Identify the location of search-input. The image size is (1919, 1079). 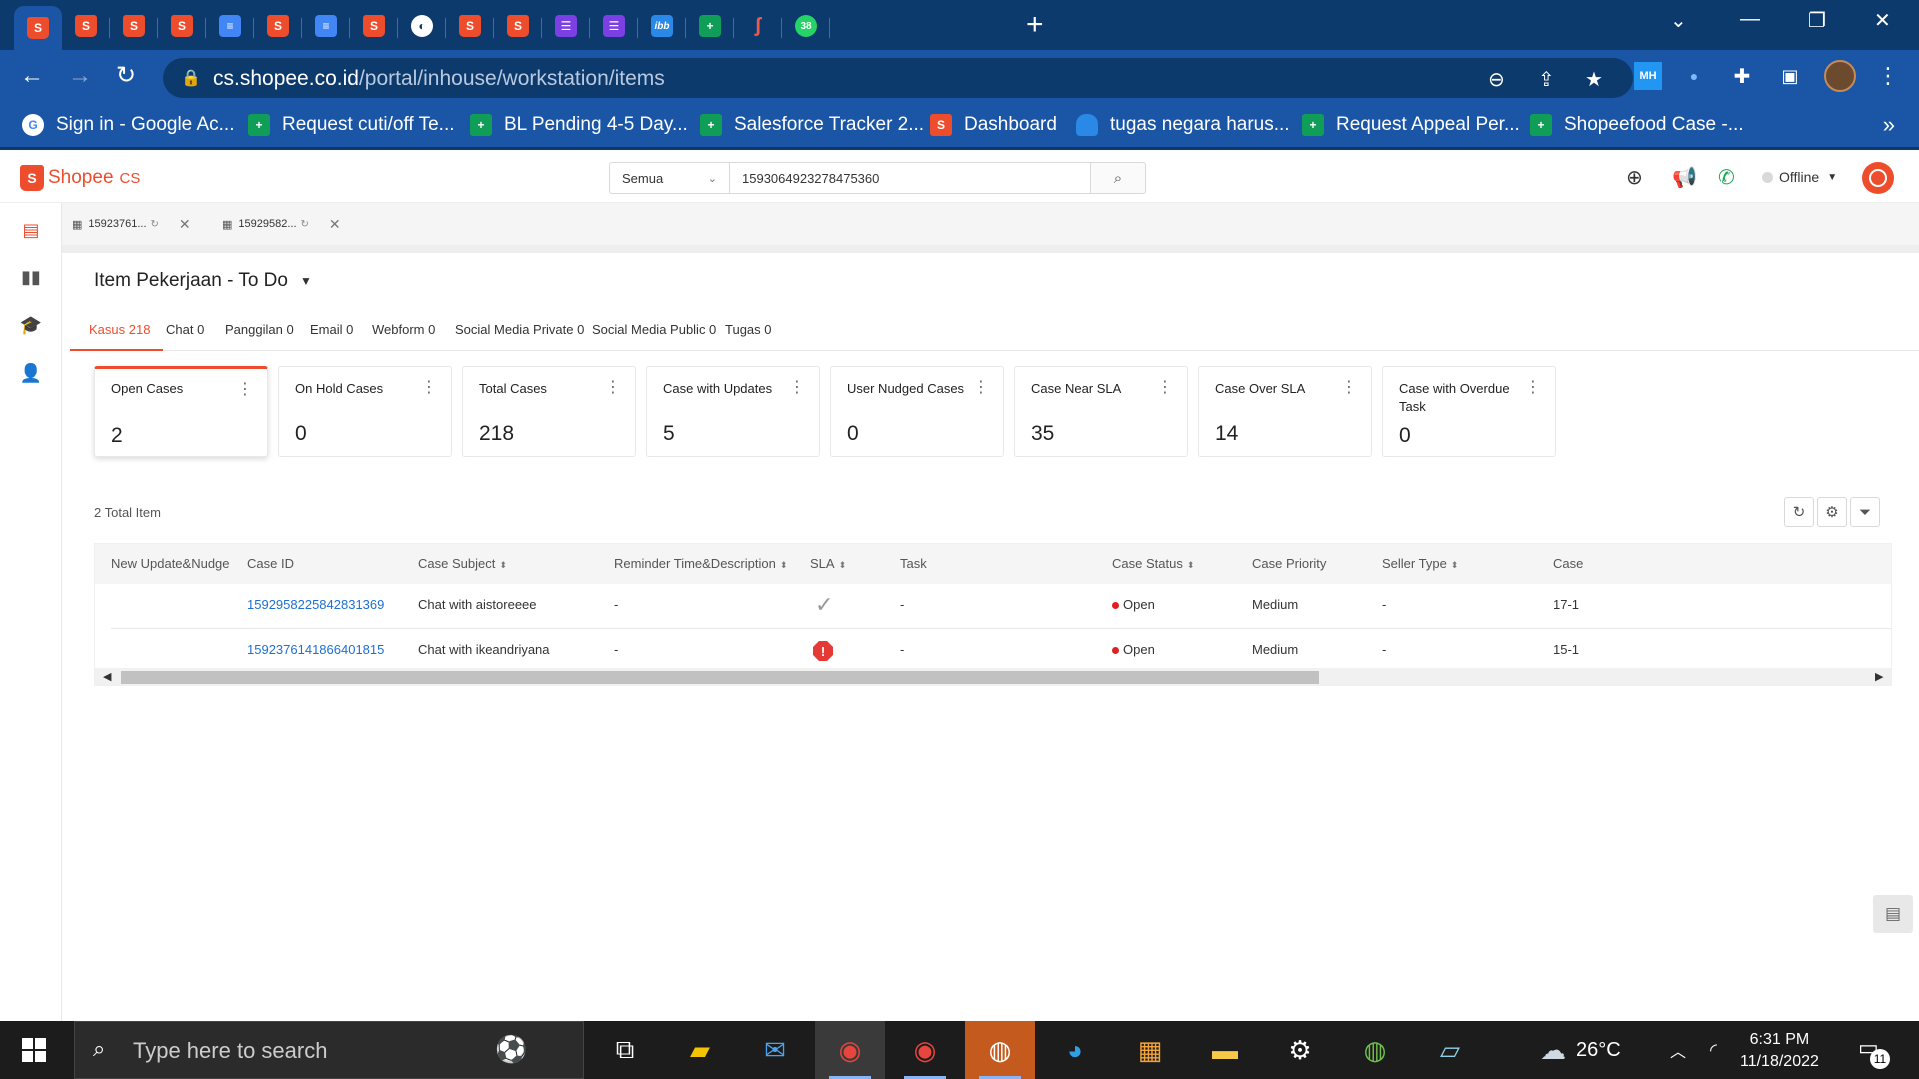
(910, 178).